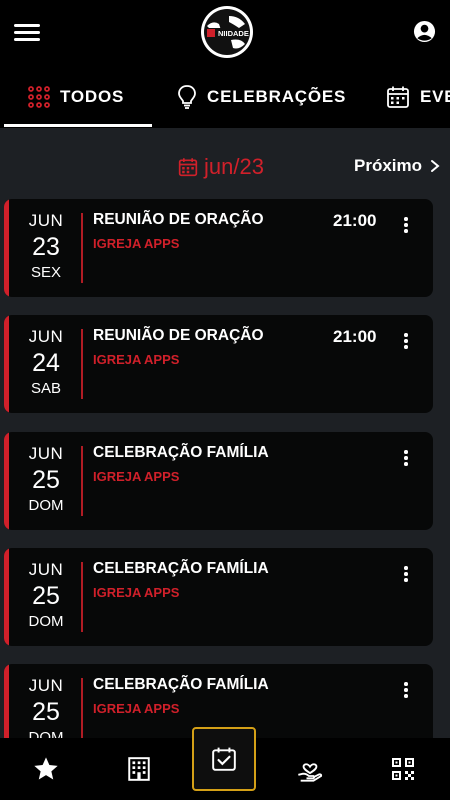 The width and height of the screenshot is (450, 800). Describe the element at coordinates (435, 96) in the screenshot. I see `tab-eventos-label: EVENTOS` at that location.